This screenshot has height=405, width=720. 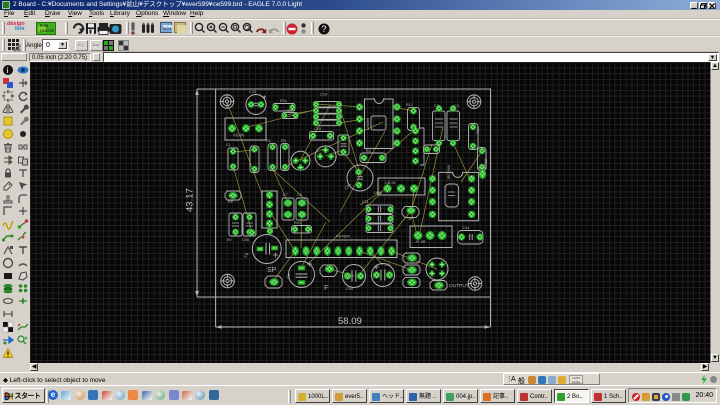 What do you see at coordinates (456, 106) in the screenshot?
I see `svg-text: C3` at bounding box center [456, 106].